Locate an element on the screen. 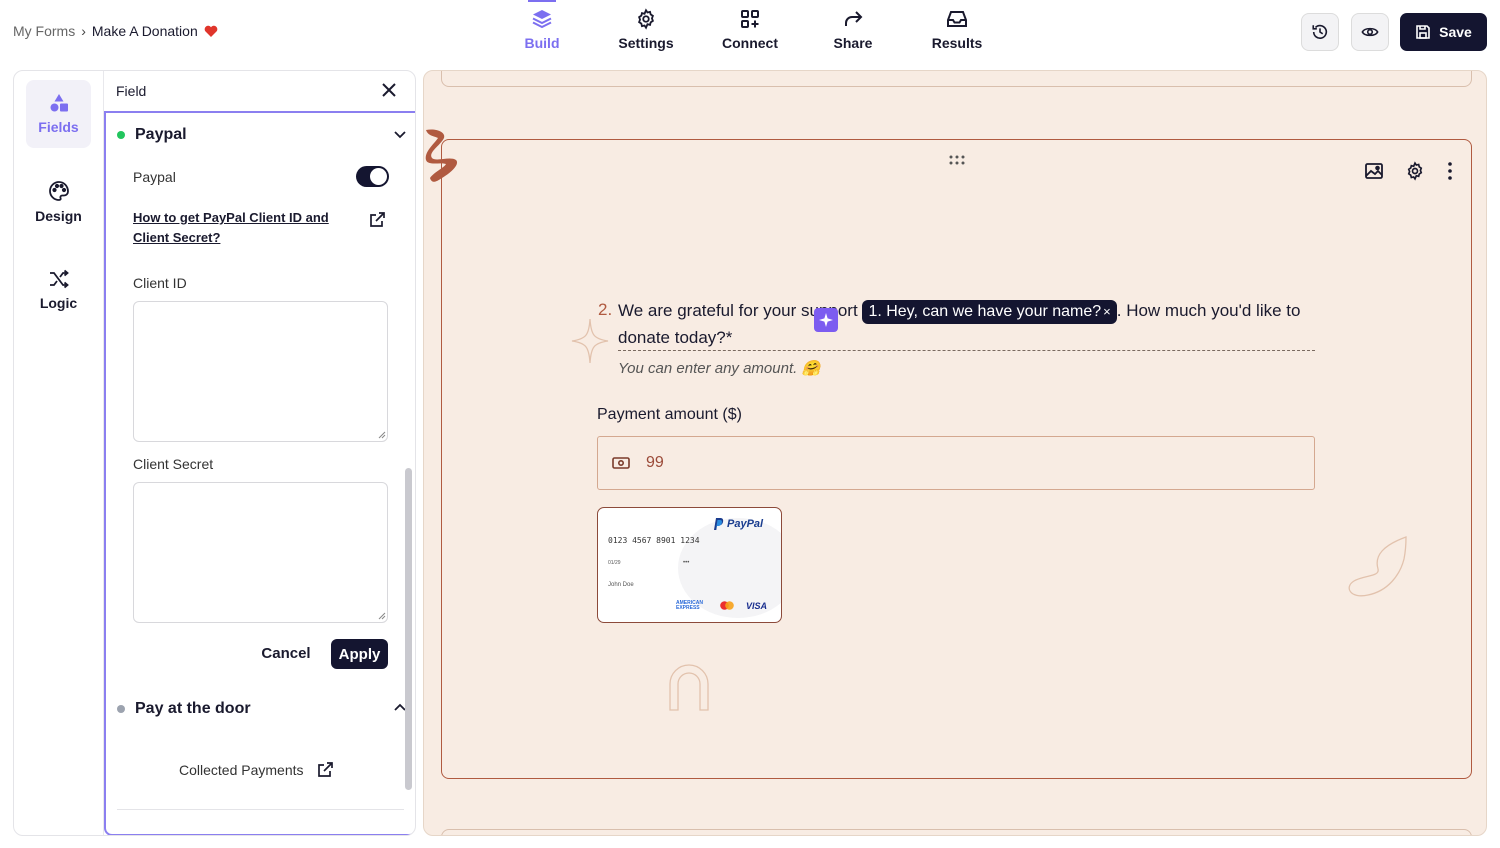  collected-payments-label: Collected Payments is located at coordinates (241, 770).